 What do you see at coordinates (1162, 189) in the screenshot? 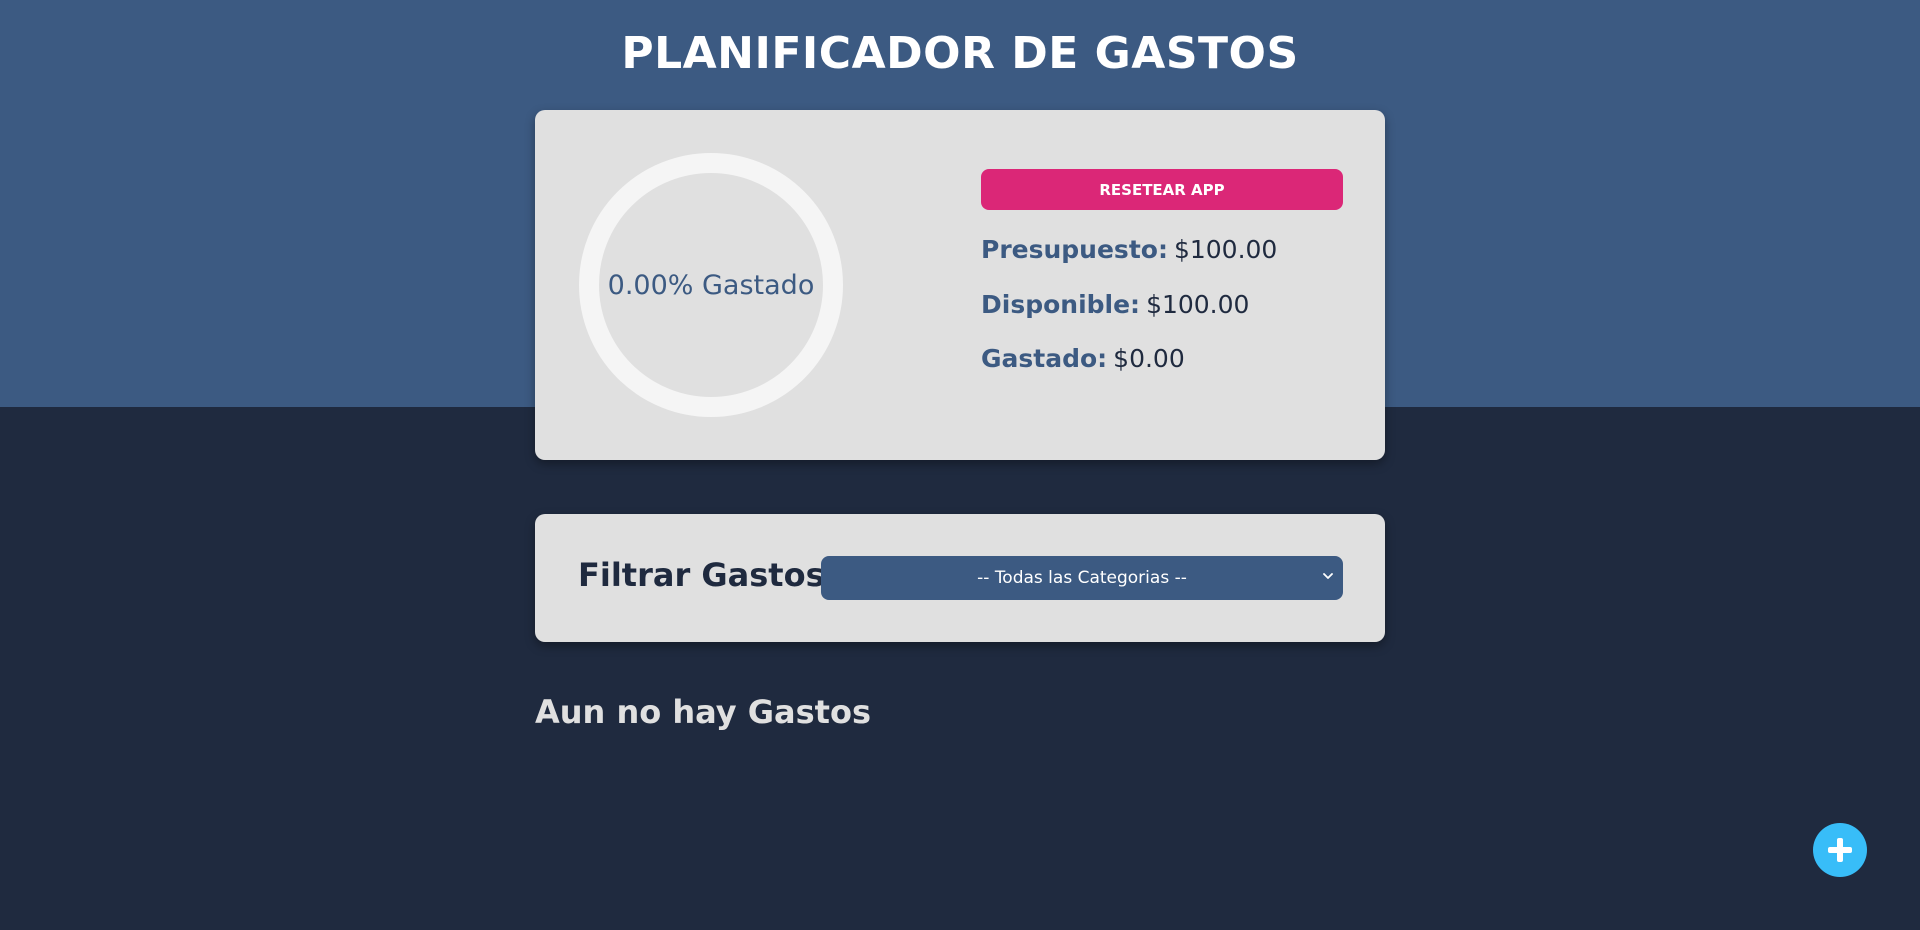
I see `reset-app-button: RESETEAR APP` at bounding box center [1162, 189].